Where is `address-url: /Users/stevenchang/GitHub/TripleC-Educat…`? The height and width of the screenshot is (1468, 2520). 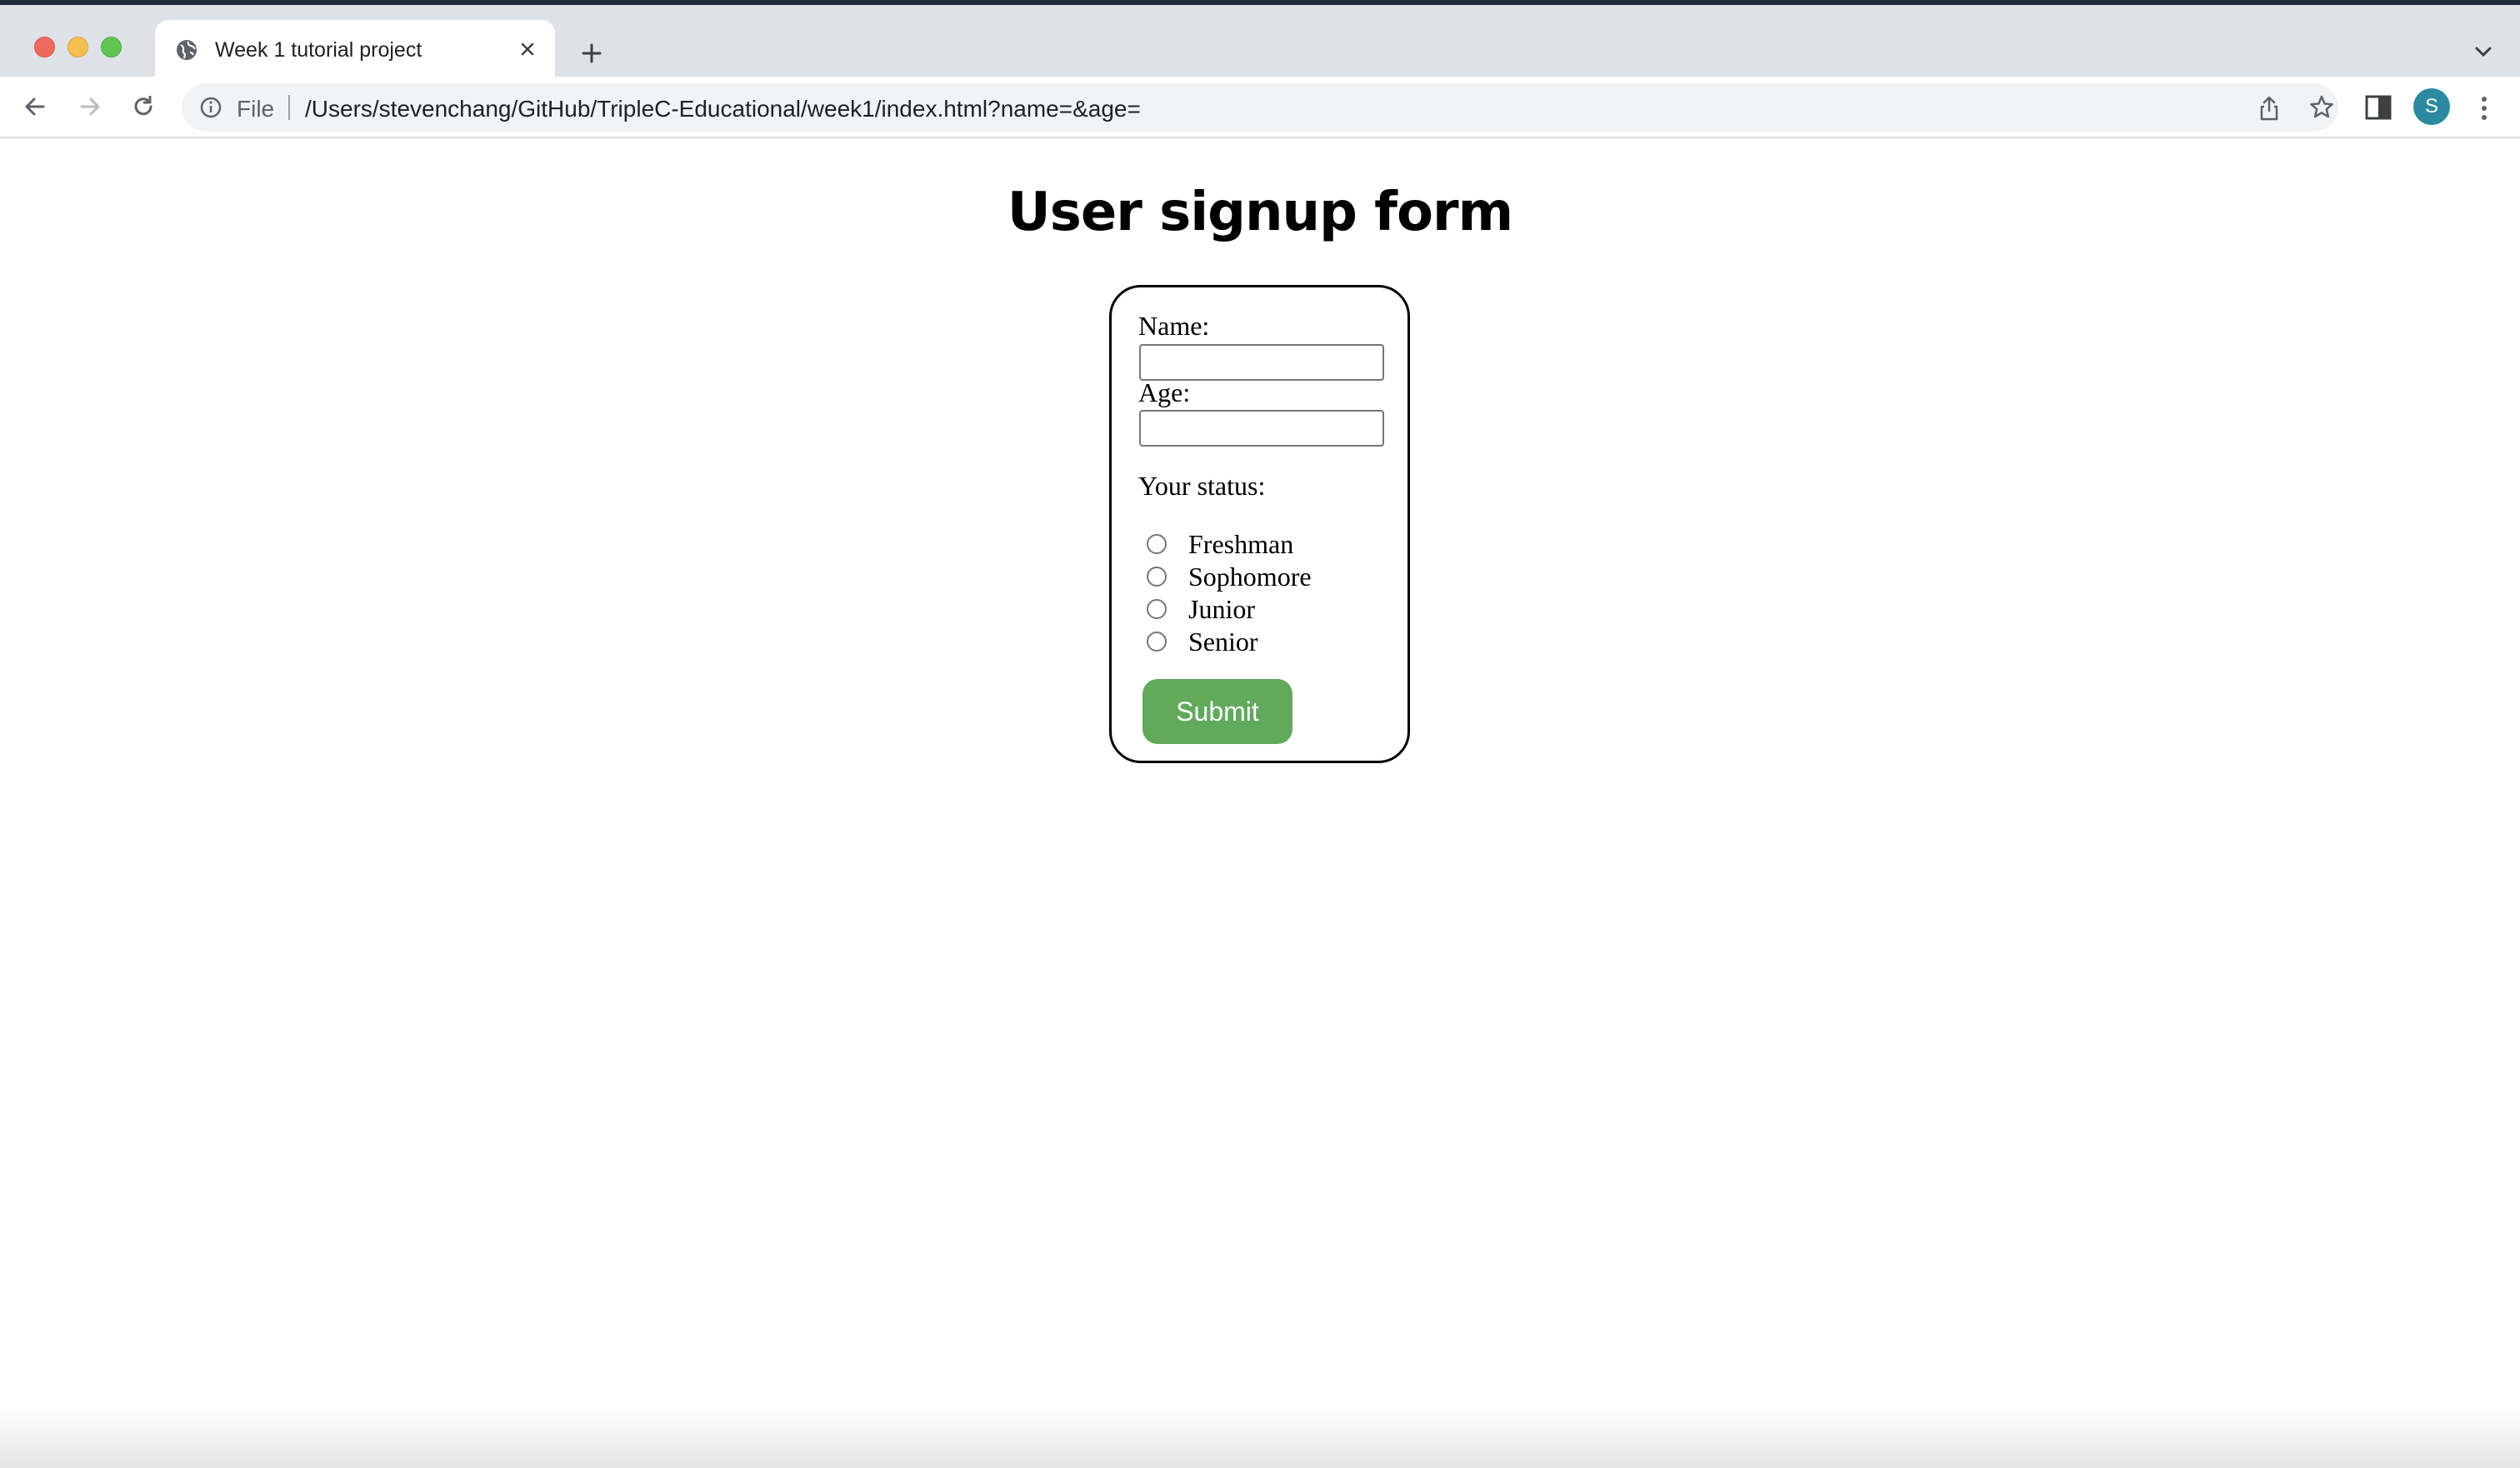 address-url: /Users/stevenchang/GitHub/TripleC-Educat… is located at coordinates (723, 109).